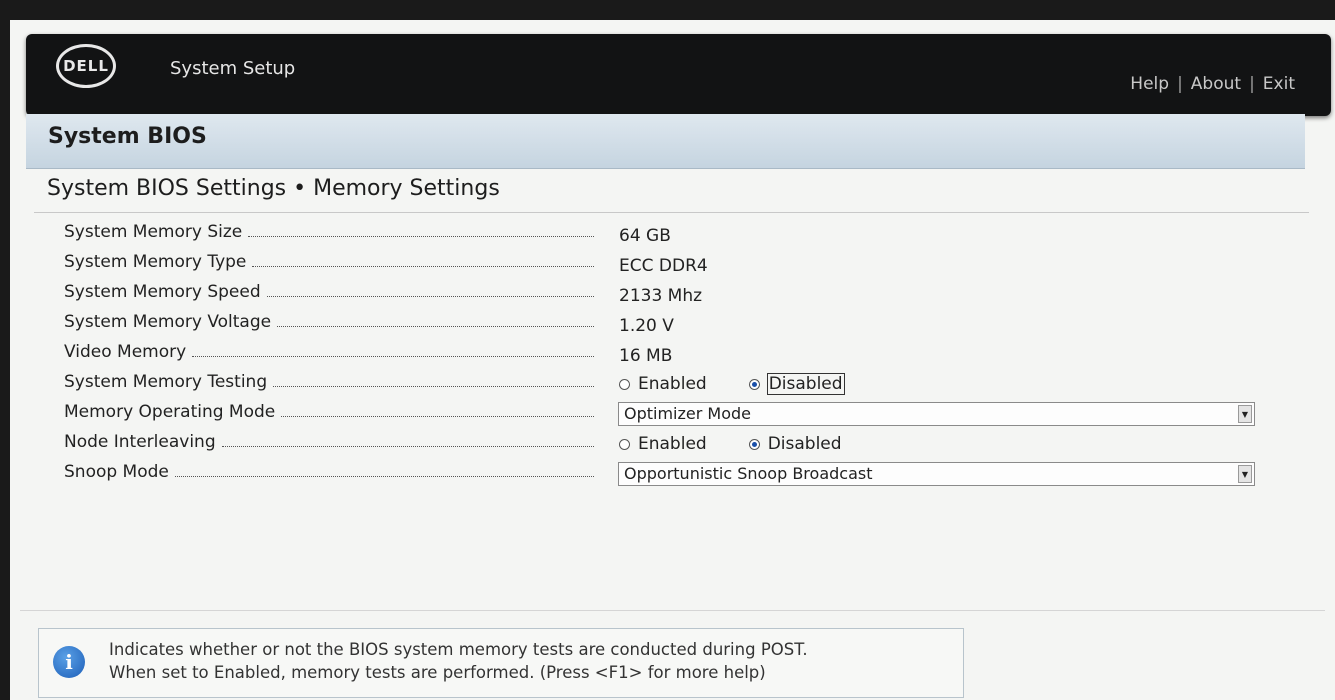 This screenshot has height=700, width=1335. I want to click on setting-row-memory-type: System Memory Type ECC DDR4, so click(684, 265).